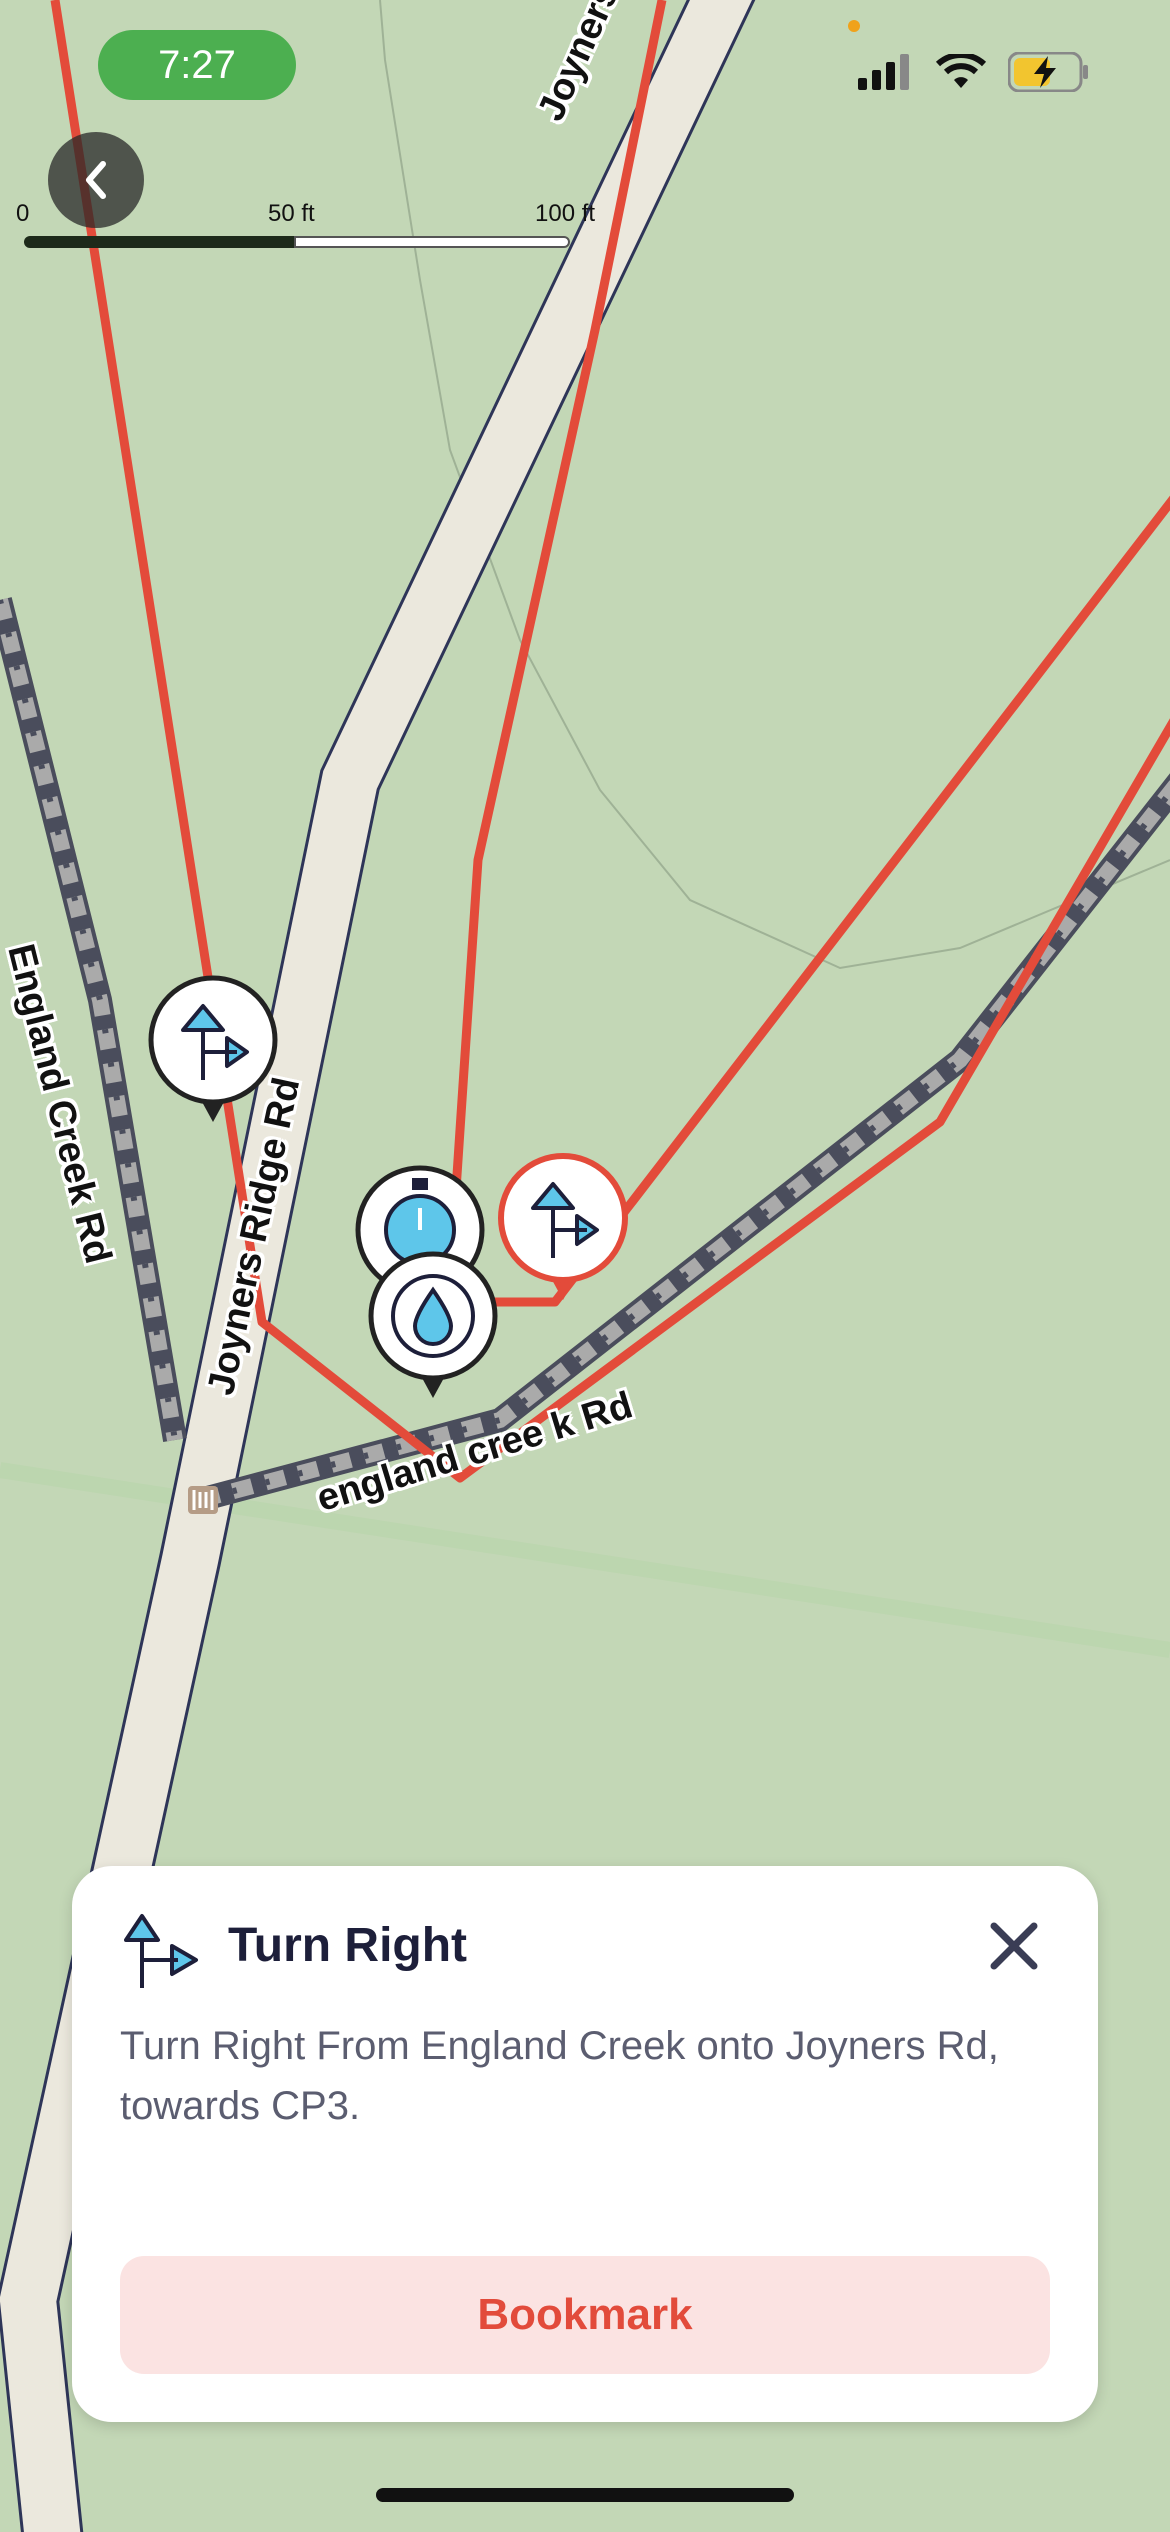 The image size is (1170, 2532). What do you see at coordinates (23, 213) in the screenshot?
I see `scale-label-0: 0` at bounding box center [23, 213].